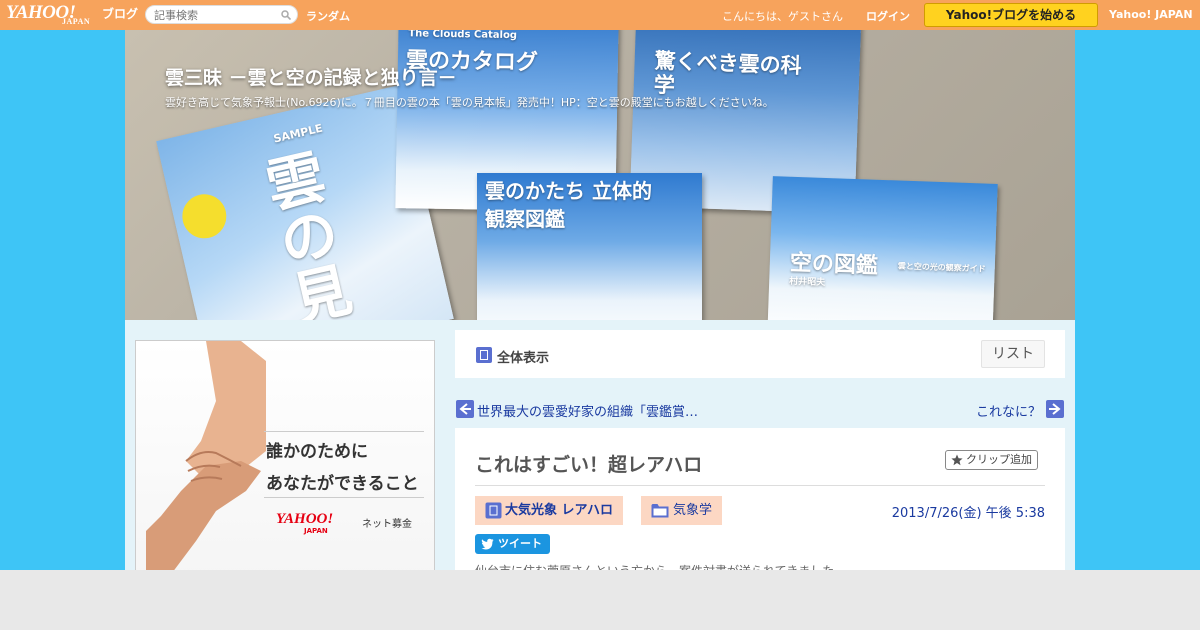  What do you see at coordinates (316, 531) in the screenshot?
I see `ad-yahoo-logo-sub: JAPAN` at bounding box center [316, 531].